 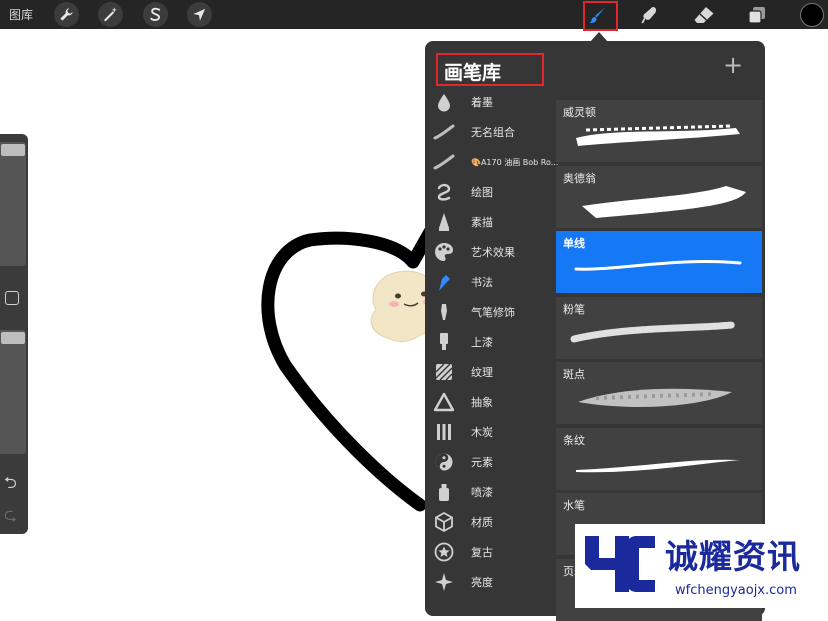 I want to click on layers-icon, so click(x=756, y=15).